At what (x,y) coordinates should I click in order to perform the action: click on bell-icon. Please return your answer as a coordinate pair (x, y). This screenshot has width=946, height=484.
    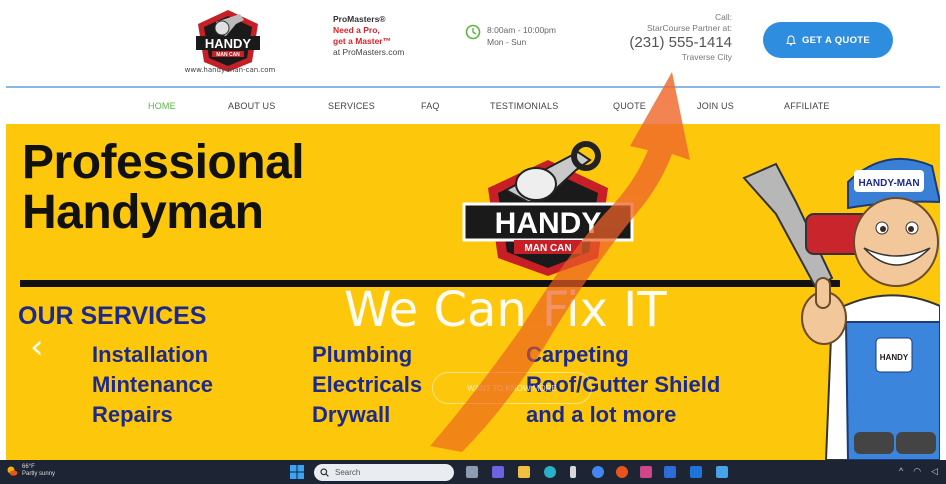
    Looking at the image, I should click on (791, 40).